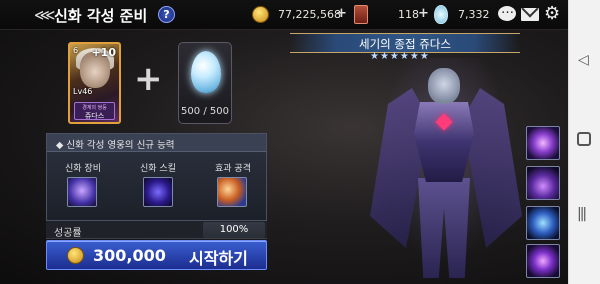 The height and width of the screenshot is (284, 600). What do you see at coordinates (166, 14) in the screenshot?
I see `help-button: ?` at bounding box center [166, 14].